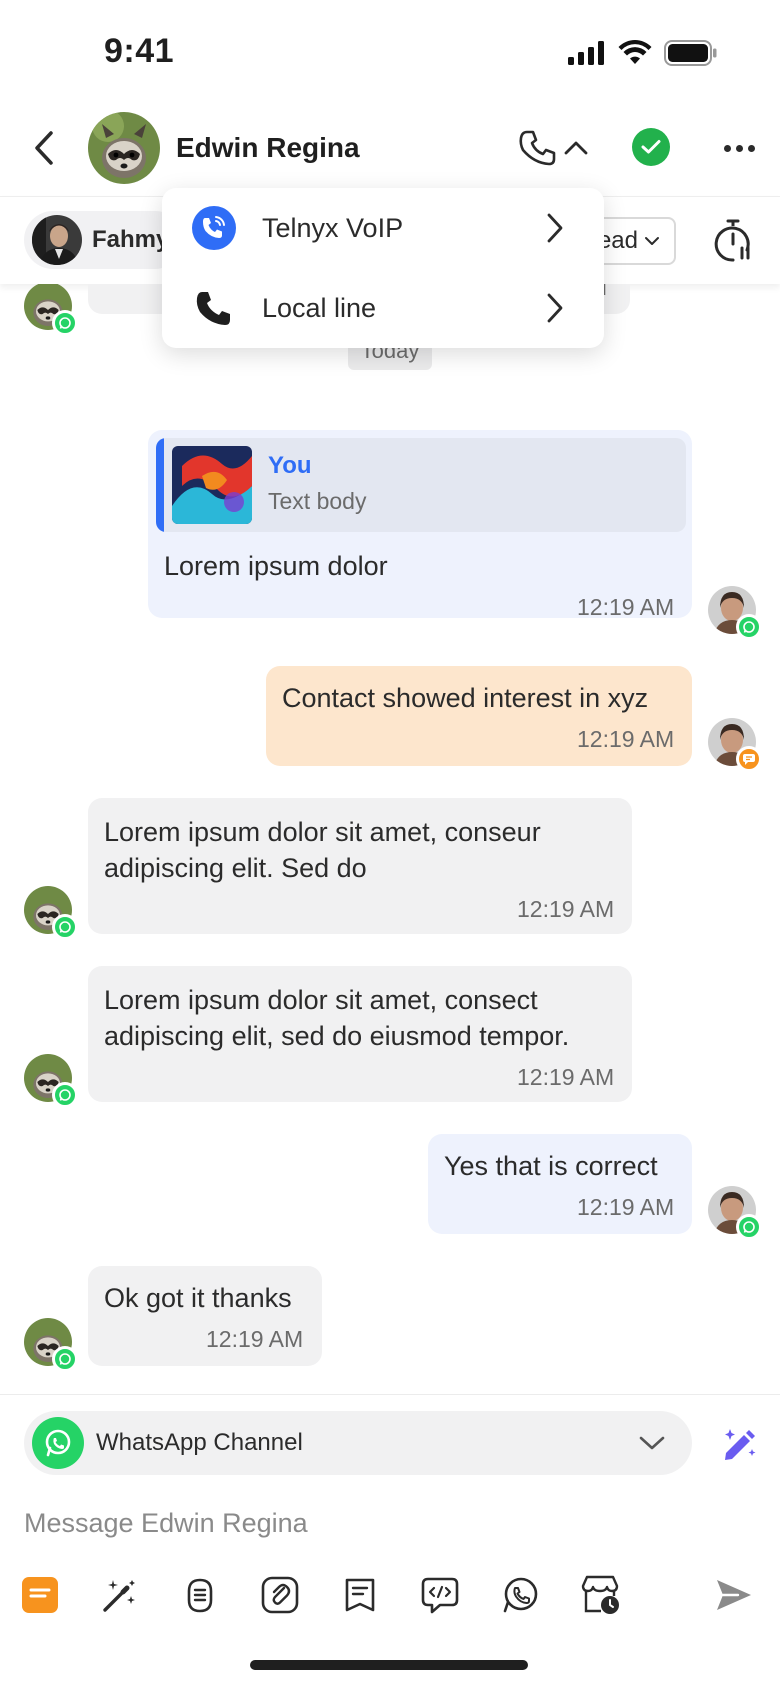  Describe the element at coordinates (198, 1298) in the screenshot. I see `message-text: Ok got it thanks` at that location.